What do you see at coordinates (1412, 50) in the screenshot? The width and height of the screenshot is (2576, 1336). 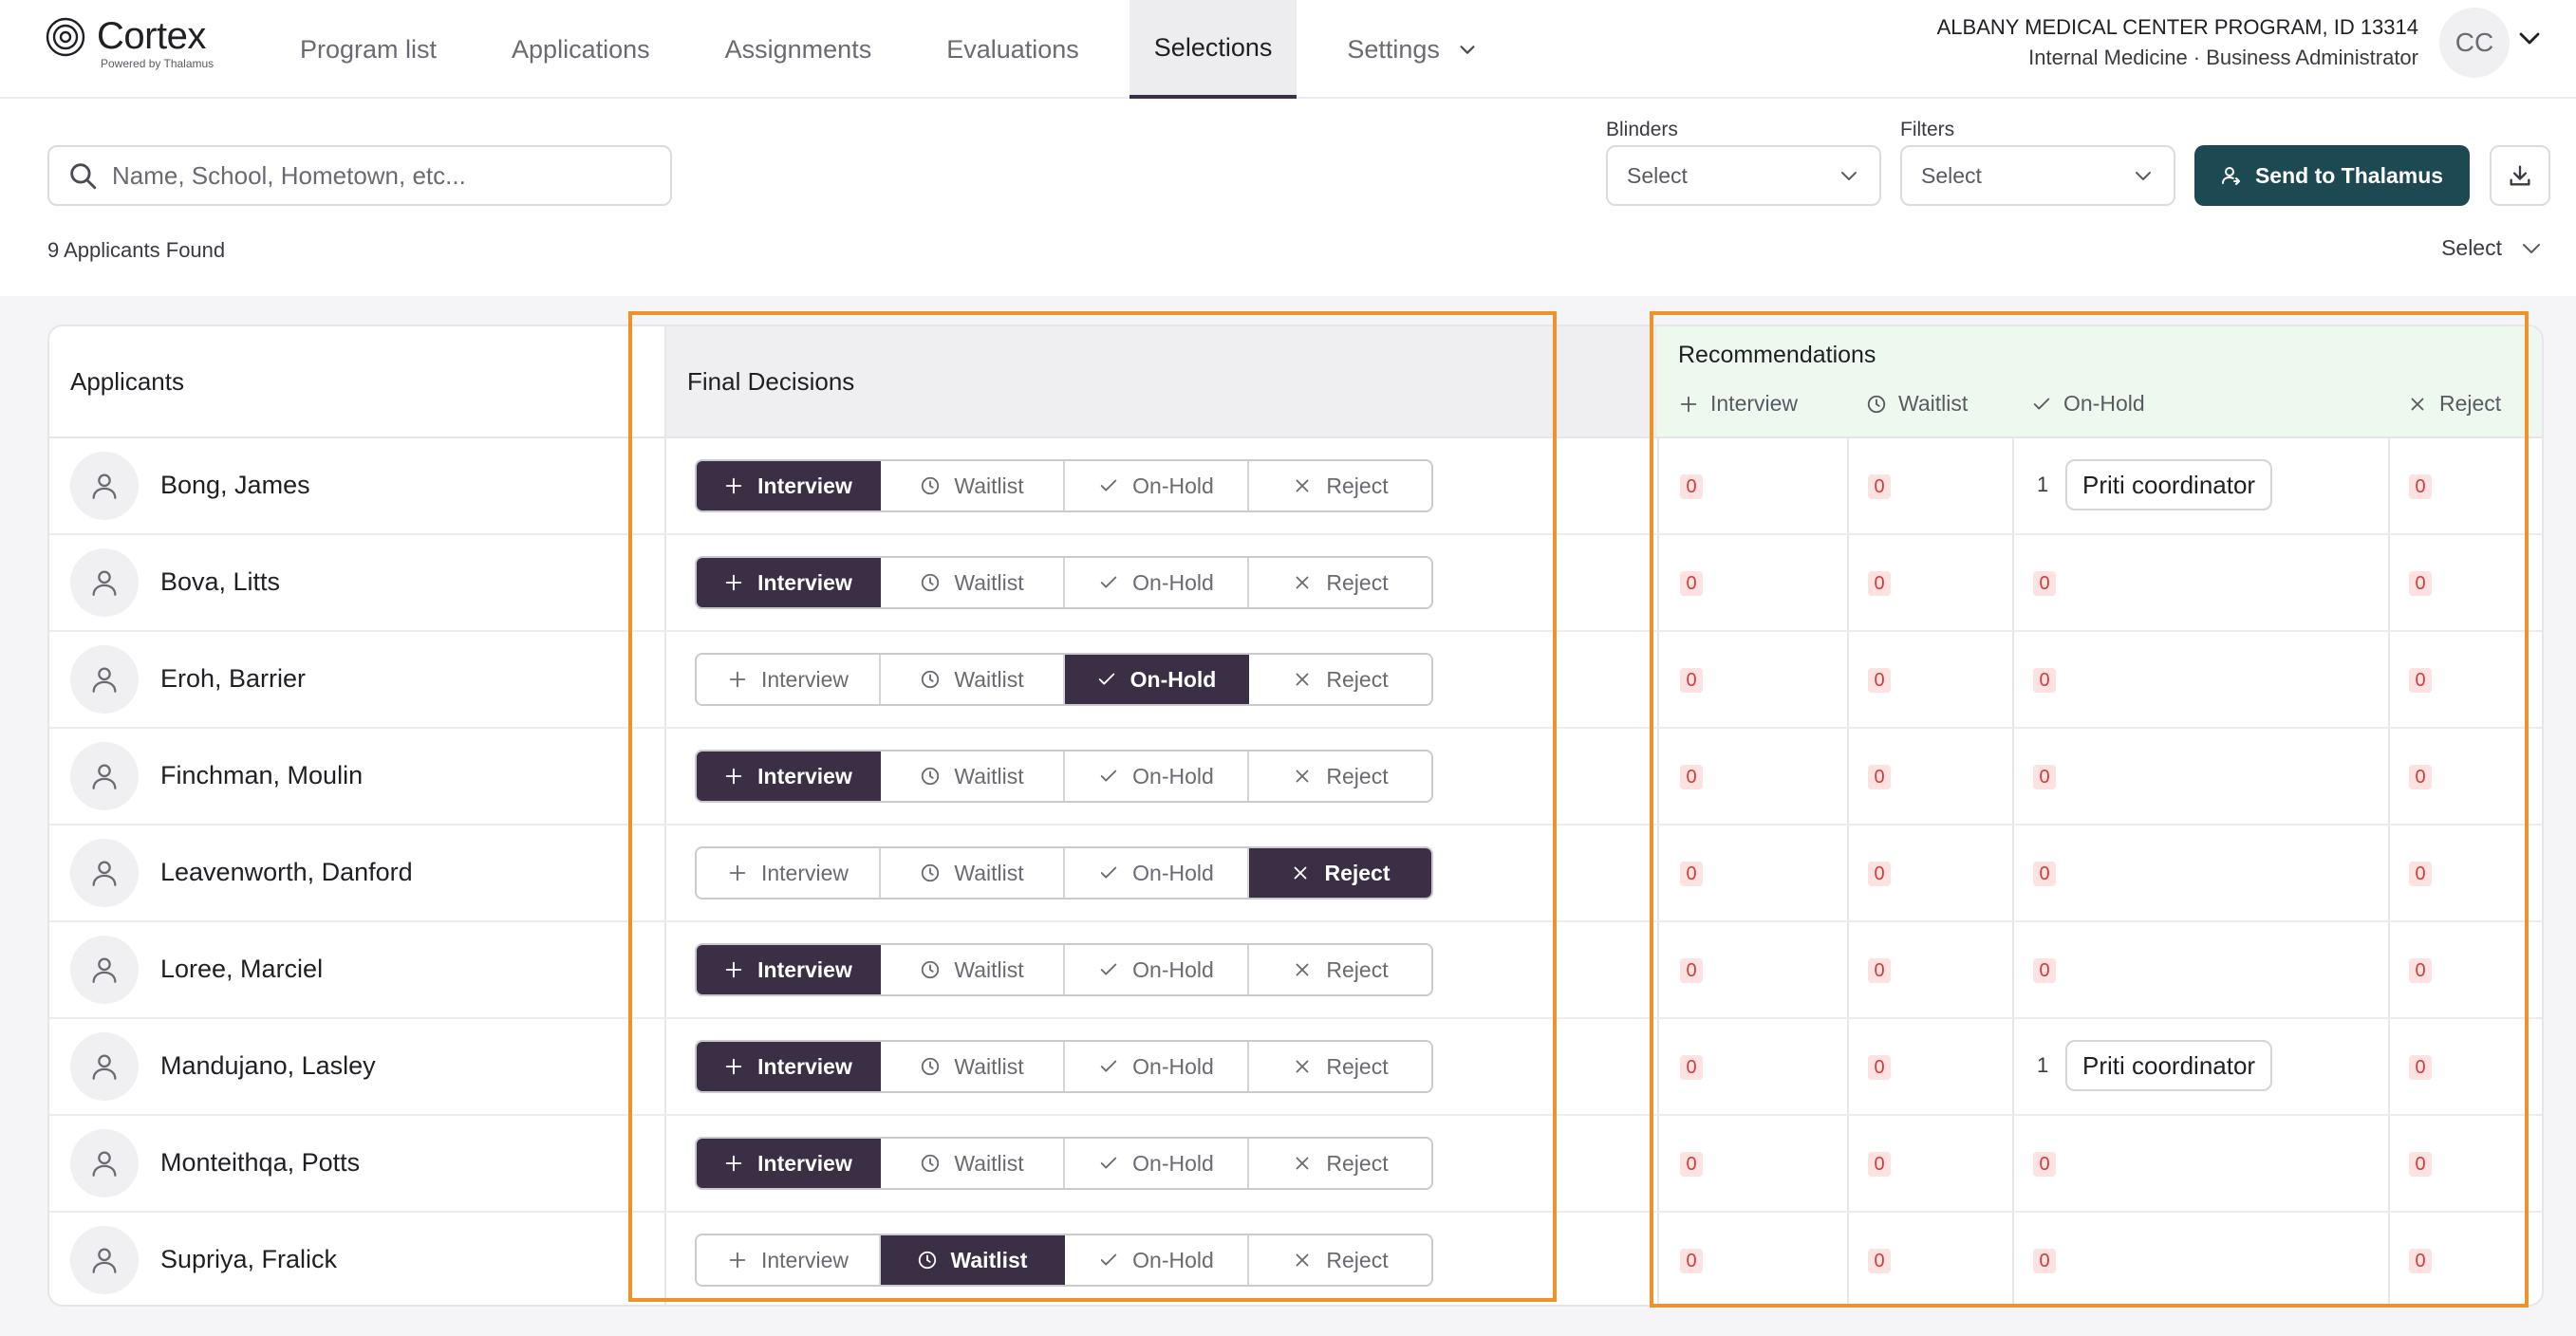 I see `nav-settings: Settings` at bounding box center [1412, 50].